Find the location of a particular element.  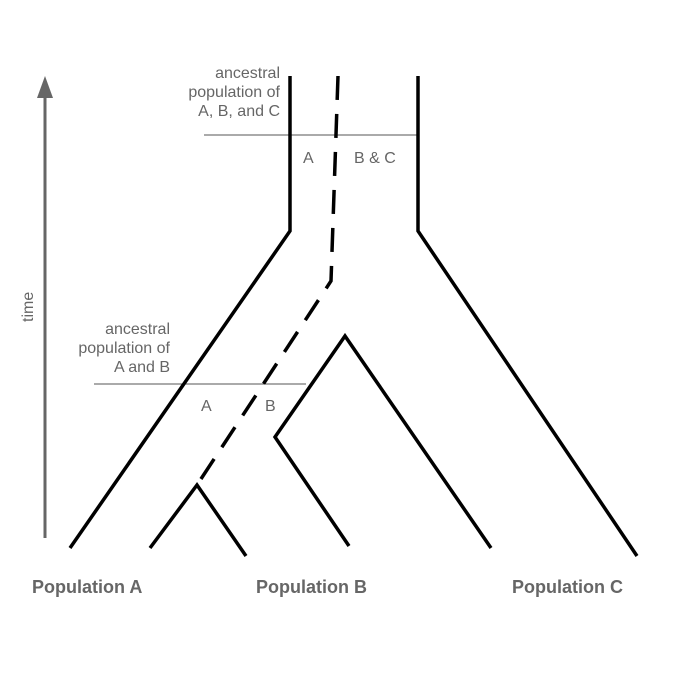

ancestral-ab-label: ancestral population of A and B is located at coordinates (124, 348).